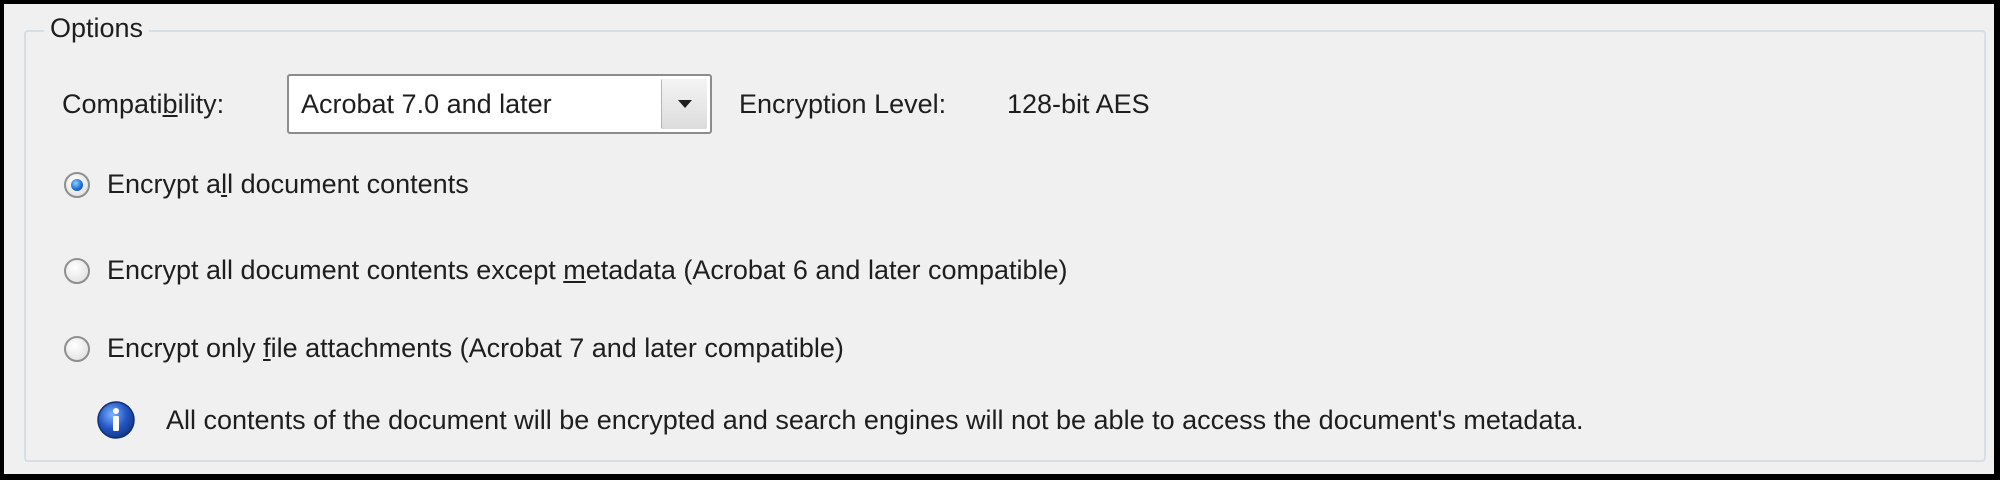  Describe the element at coordinates (97, 28) in the screenshot. I see `options-group-title: Options` at that location.